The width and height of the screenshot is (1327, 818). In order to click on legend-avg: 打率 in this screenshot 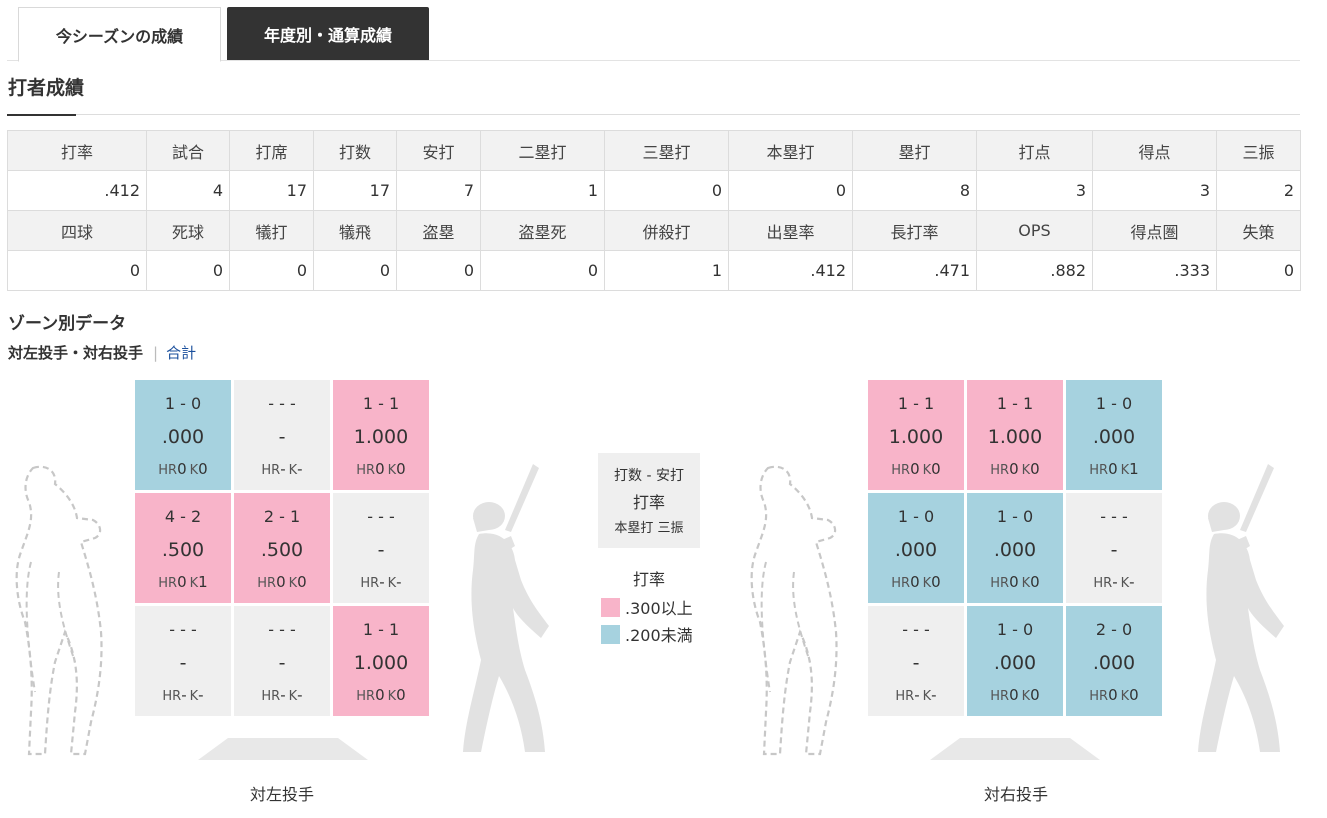, I will do `click(648, 502)`.